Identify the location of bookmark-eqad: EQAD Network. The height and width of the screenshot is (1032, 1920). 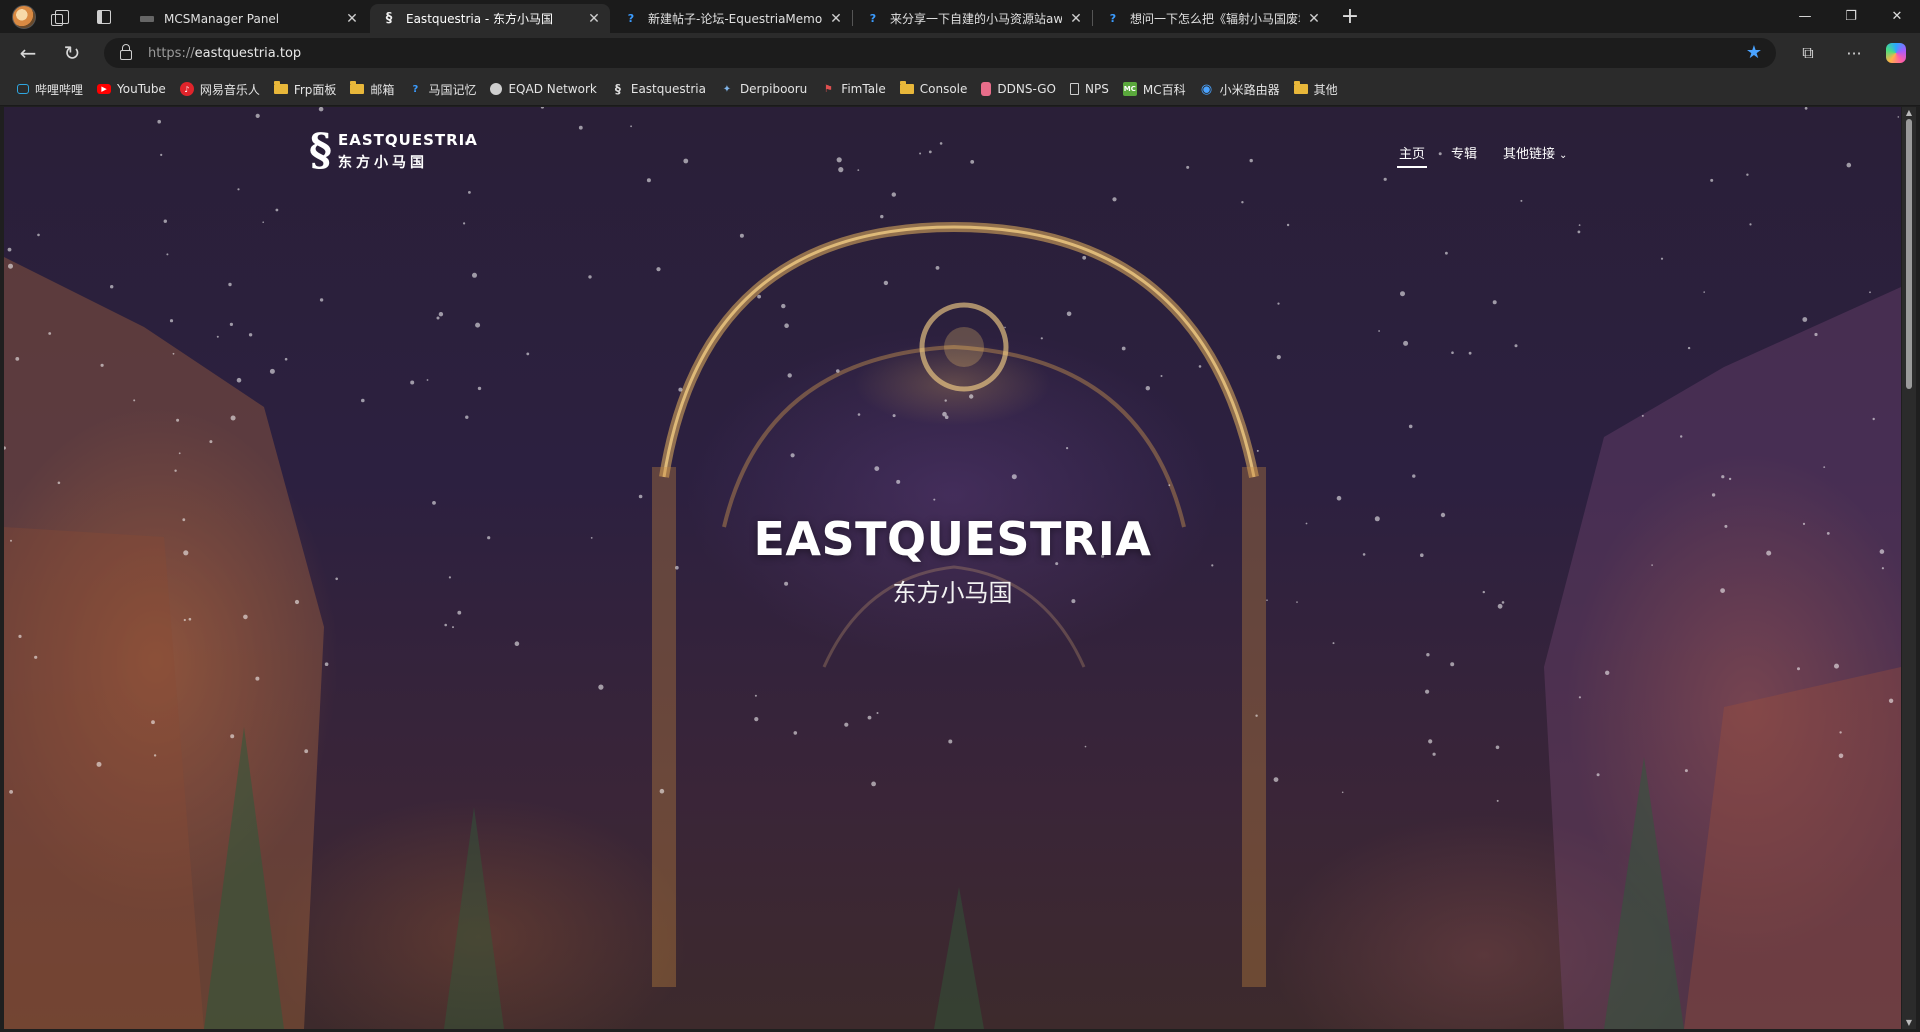
(543, 89).